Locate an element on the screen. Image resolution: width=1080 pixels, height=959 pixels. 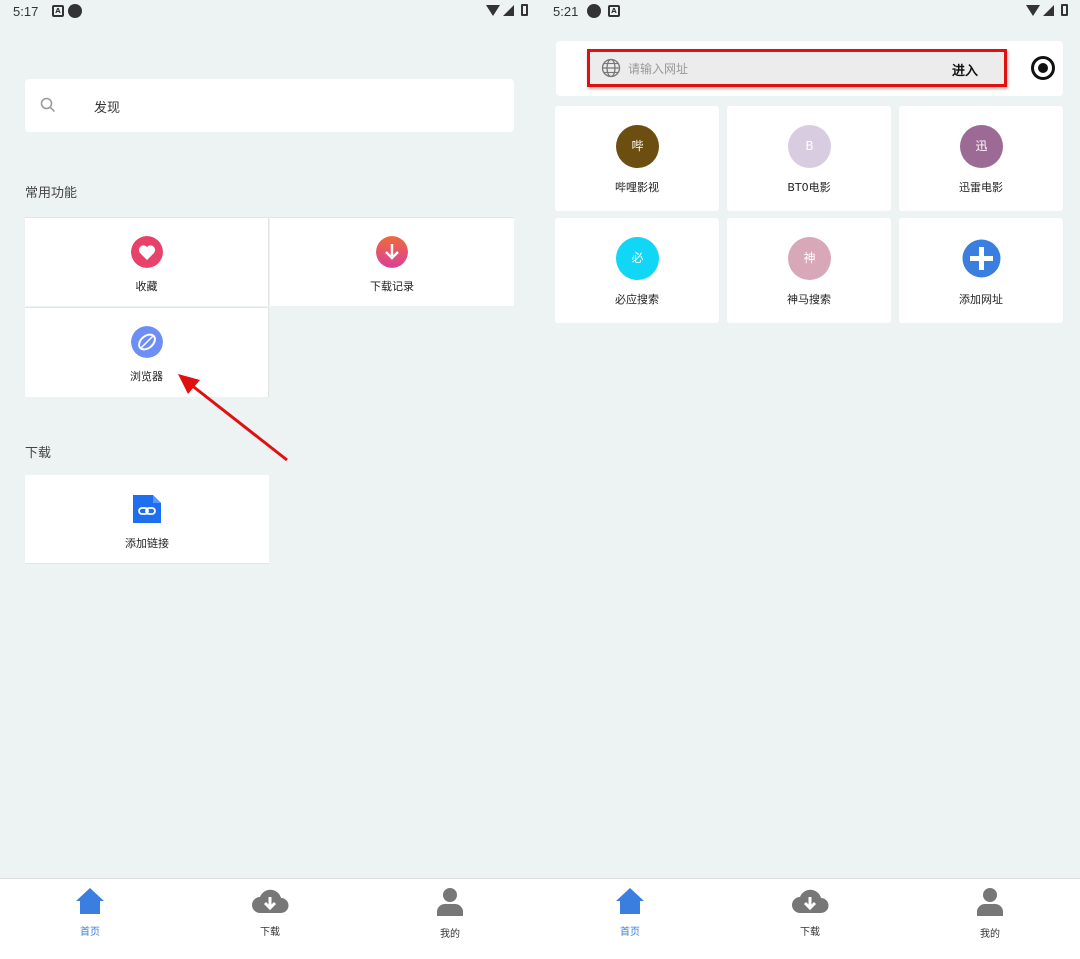
site-label: 神马搜索 is located at coordinates (809, 299).